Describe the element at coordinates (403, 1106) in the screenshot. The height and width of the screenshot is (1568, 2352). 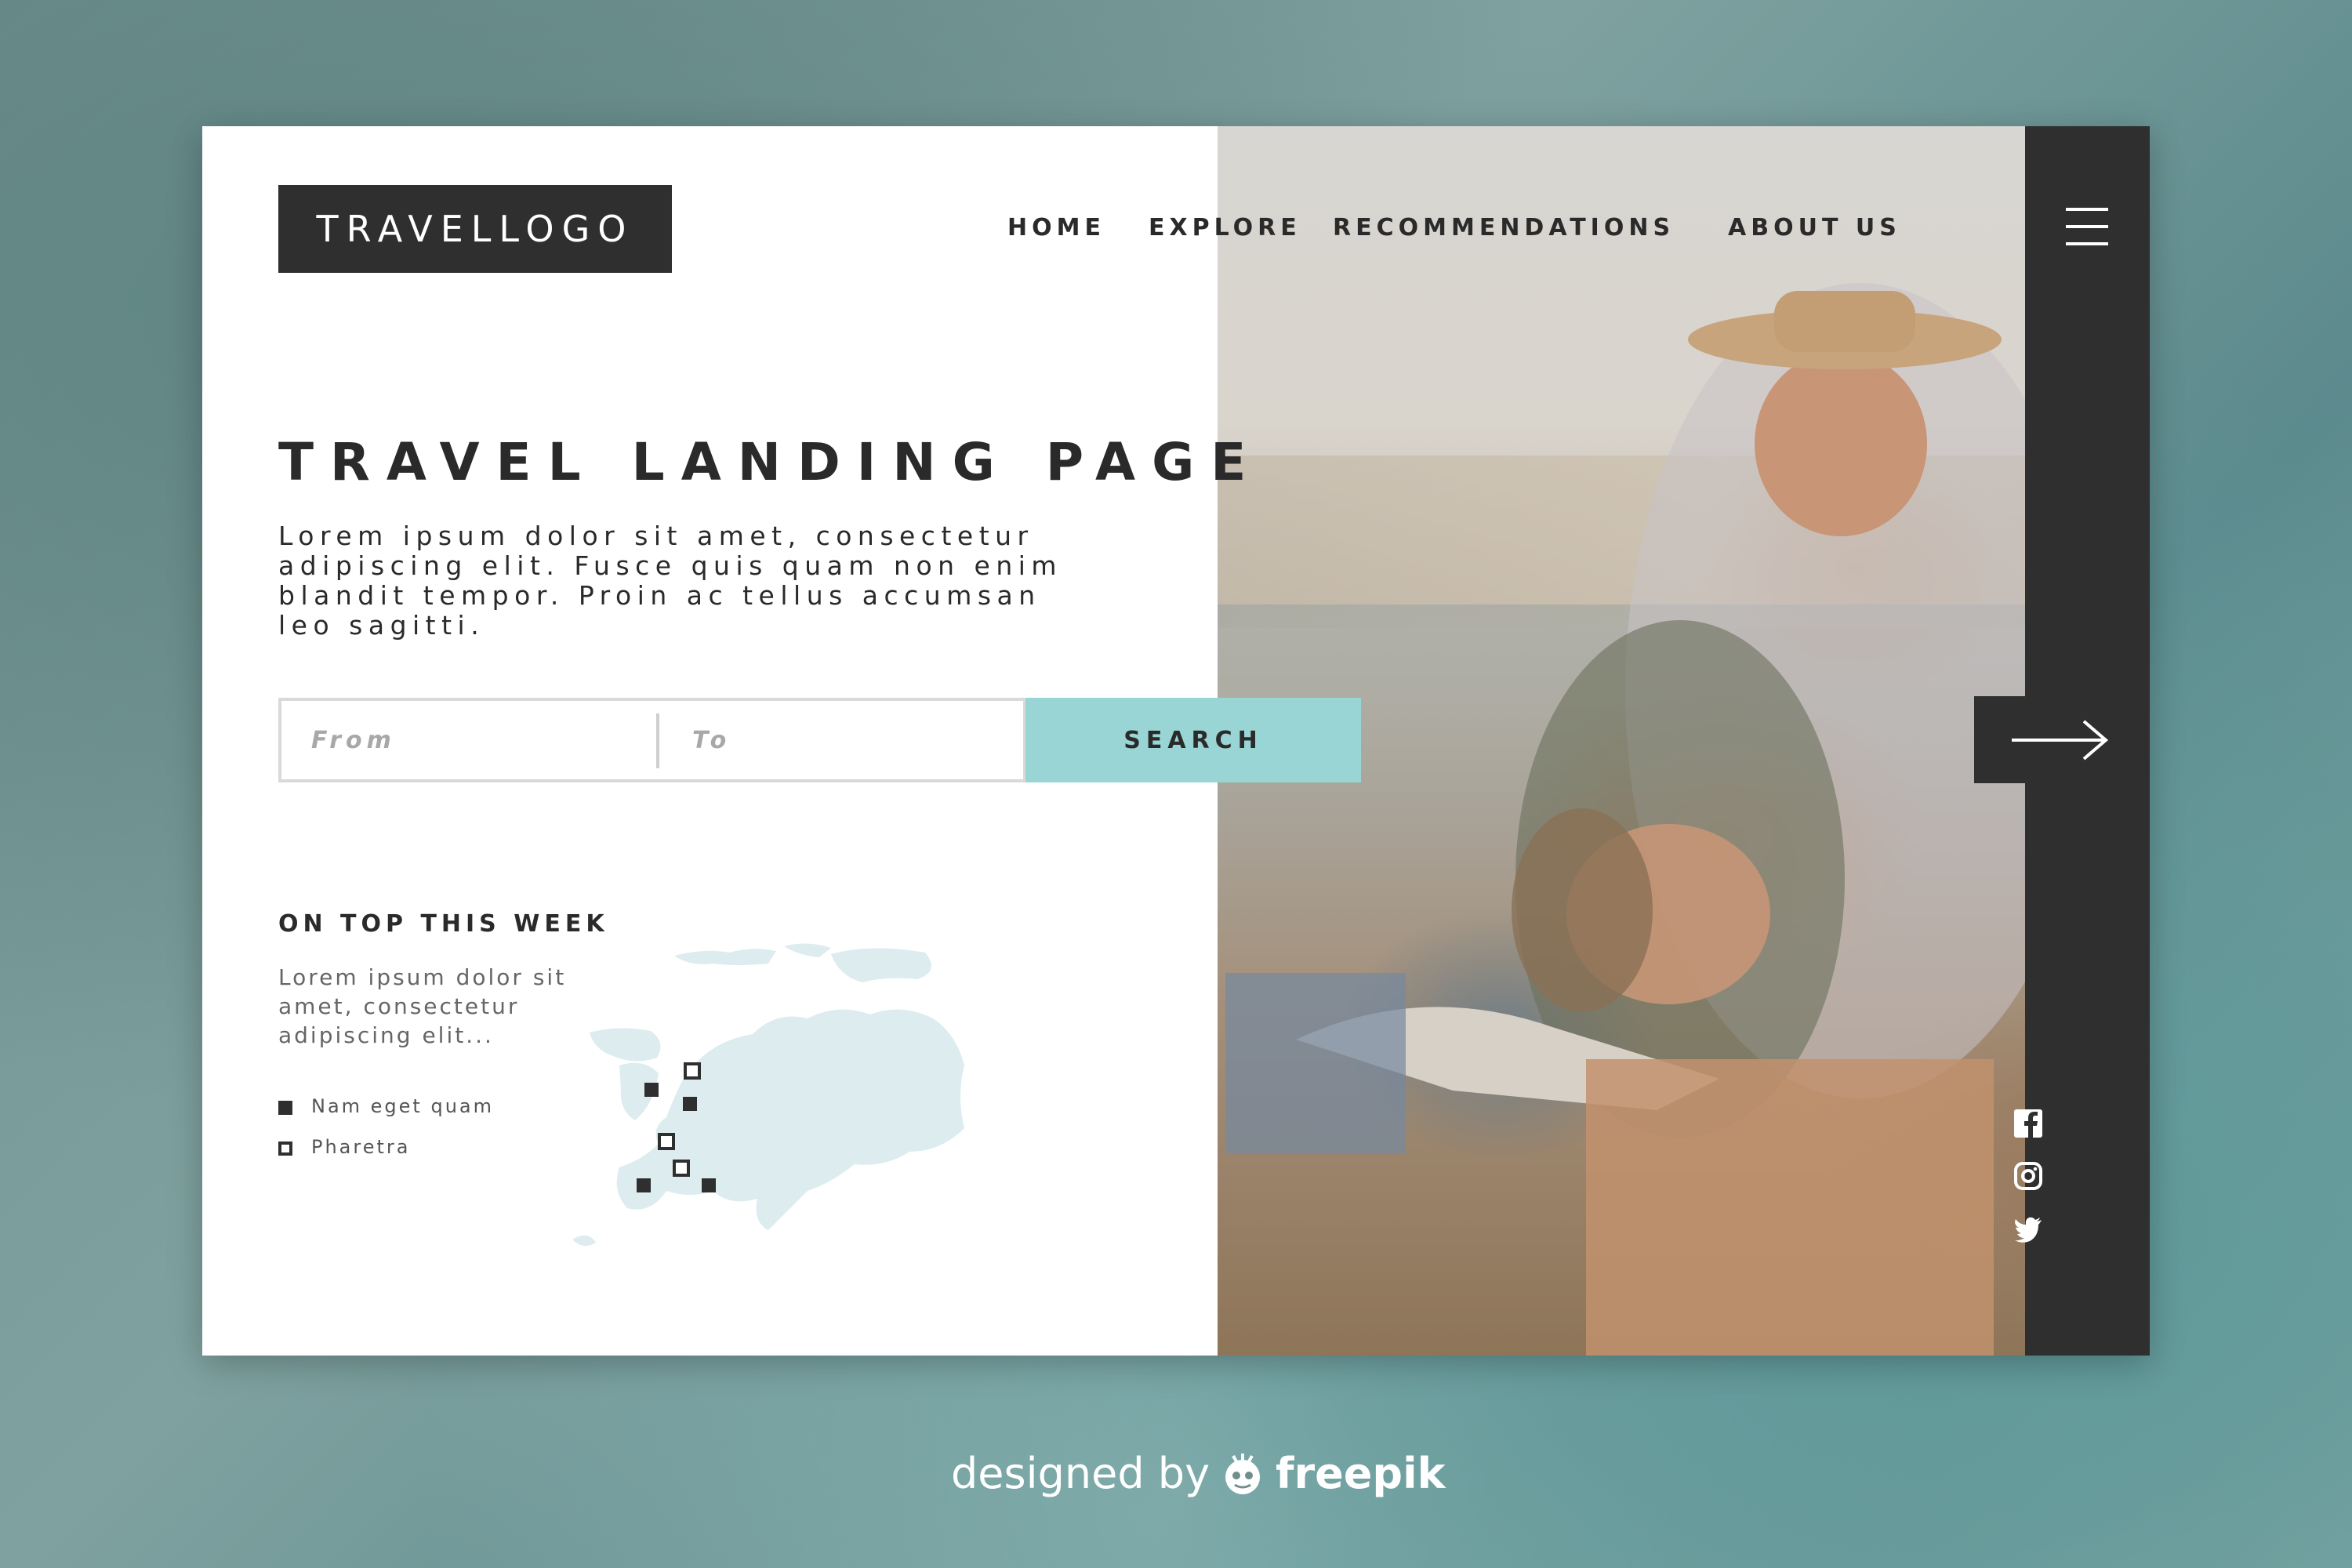
I see `legend-label: Nam eget quam` at that location.